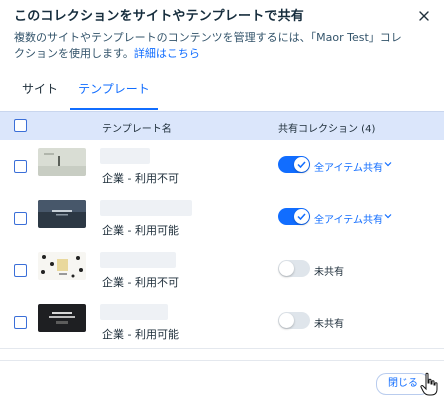  I want to click on details-link: 詳細はこちら, so click(167, 53).